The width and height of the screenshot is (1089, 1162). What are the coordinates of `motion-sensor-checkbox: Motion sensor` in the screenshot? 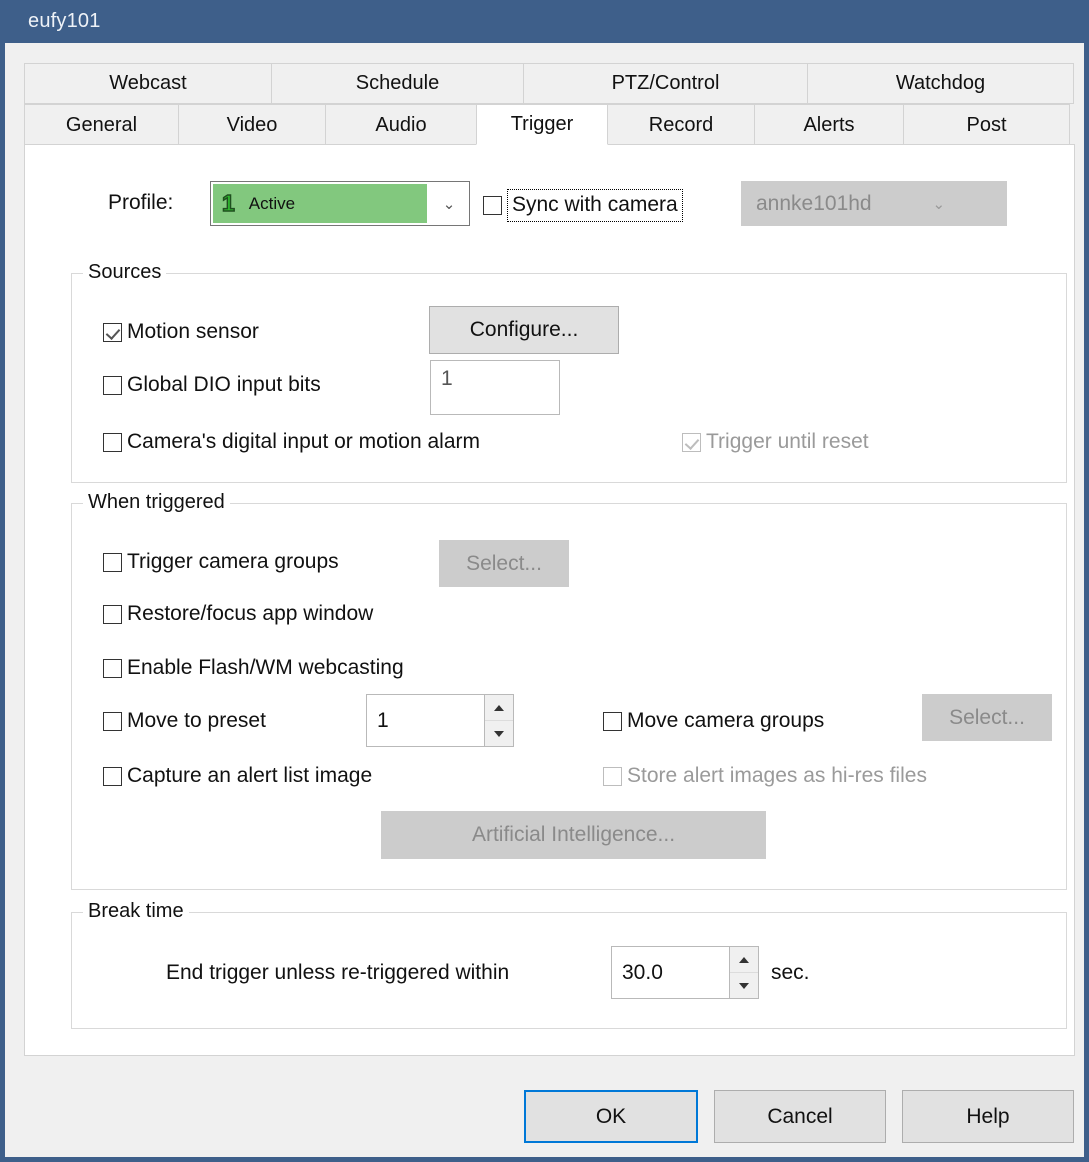 It's located at (181, 332).